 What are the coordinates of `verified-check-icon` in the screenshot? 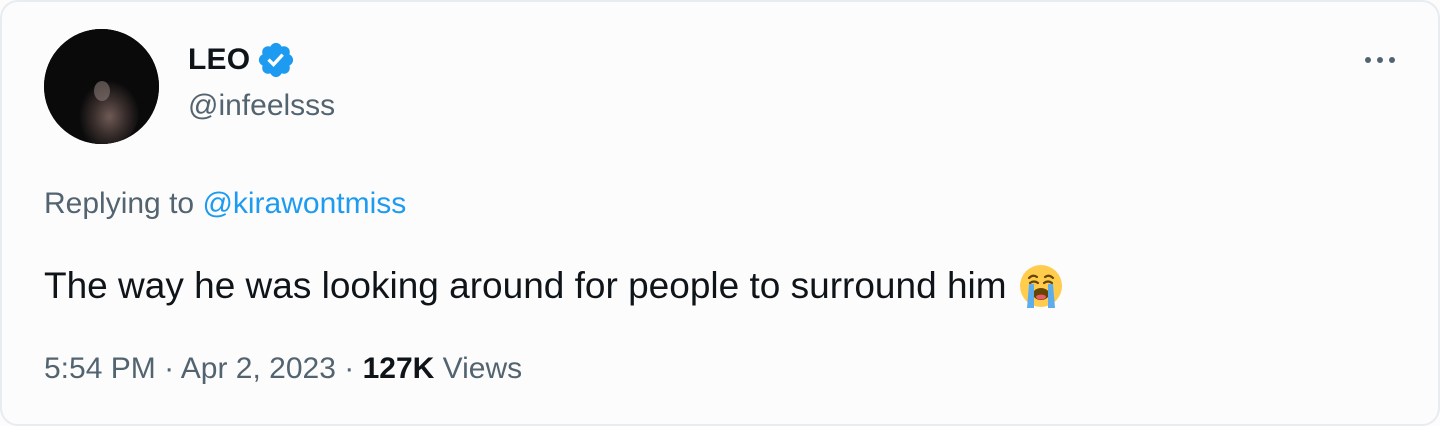 It's located at (276, 60).